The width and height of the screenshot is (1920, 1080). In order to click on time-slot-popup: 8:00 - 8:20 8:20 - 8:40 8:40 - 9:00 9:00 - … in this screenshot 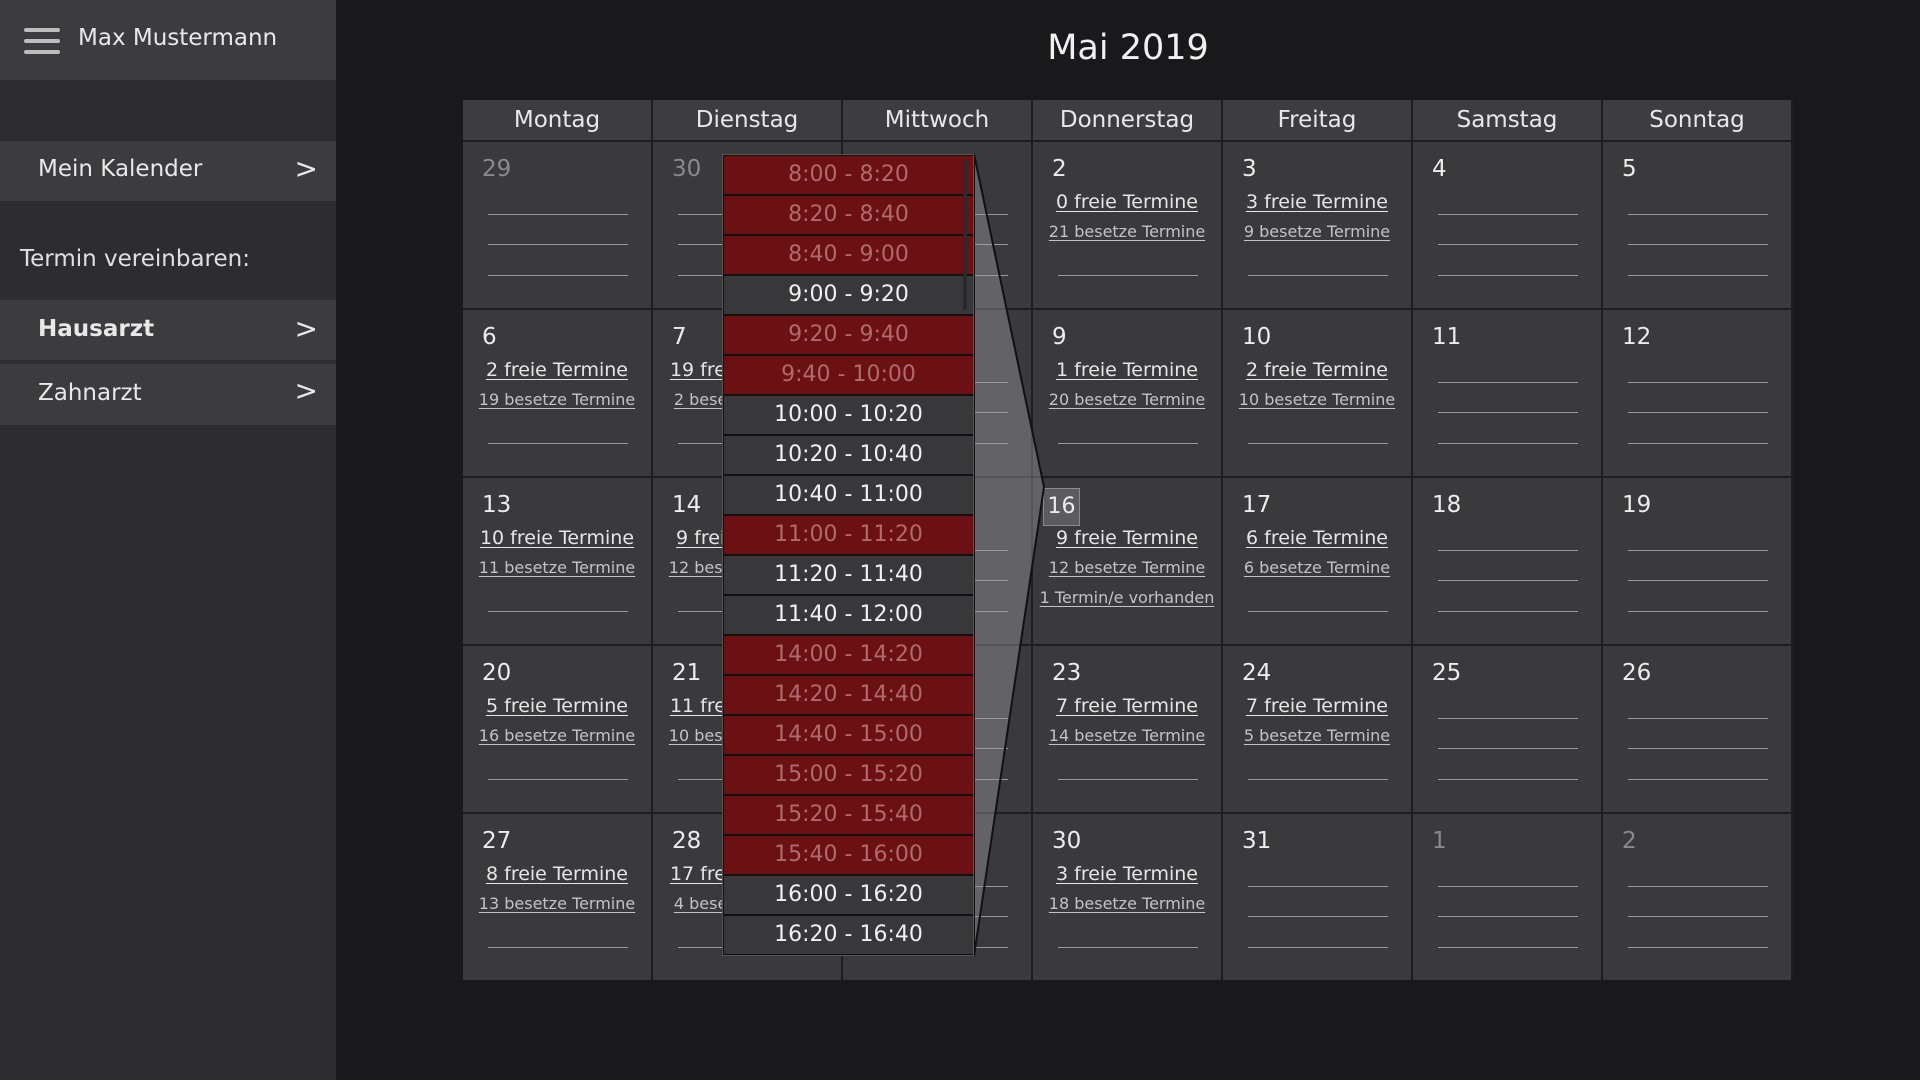, I will do `click(848, 555)`.